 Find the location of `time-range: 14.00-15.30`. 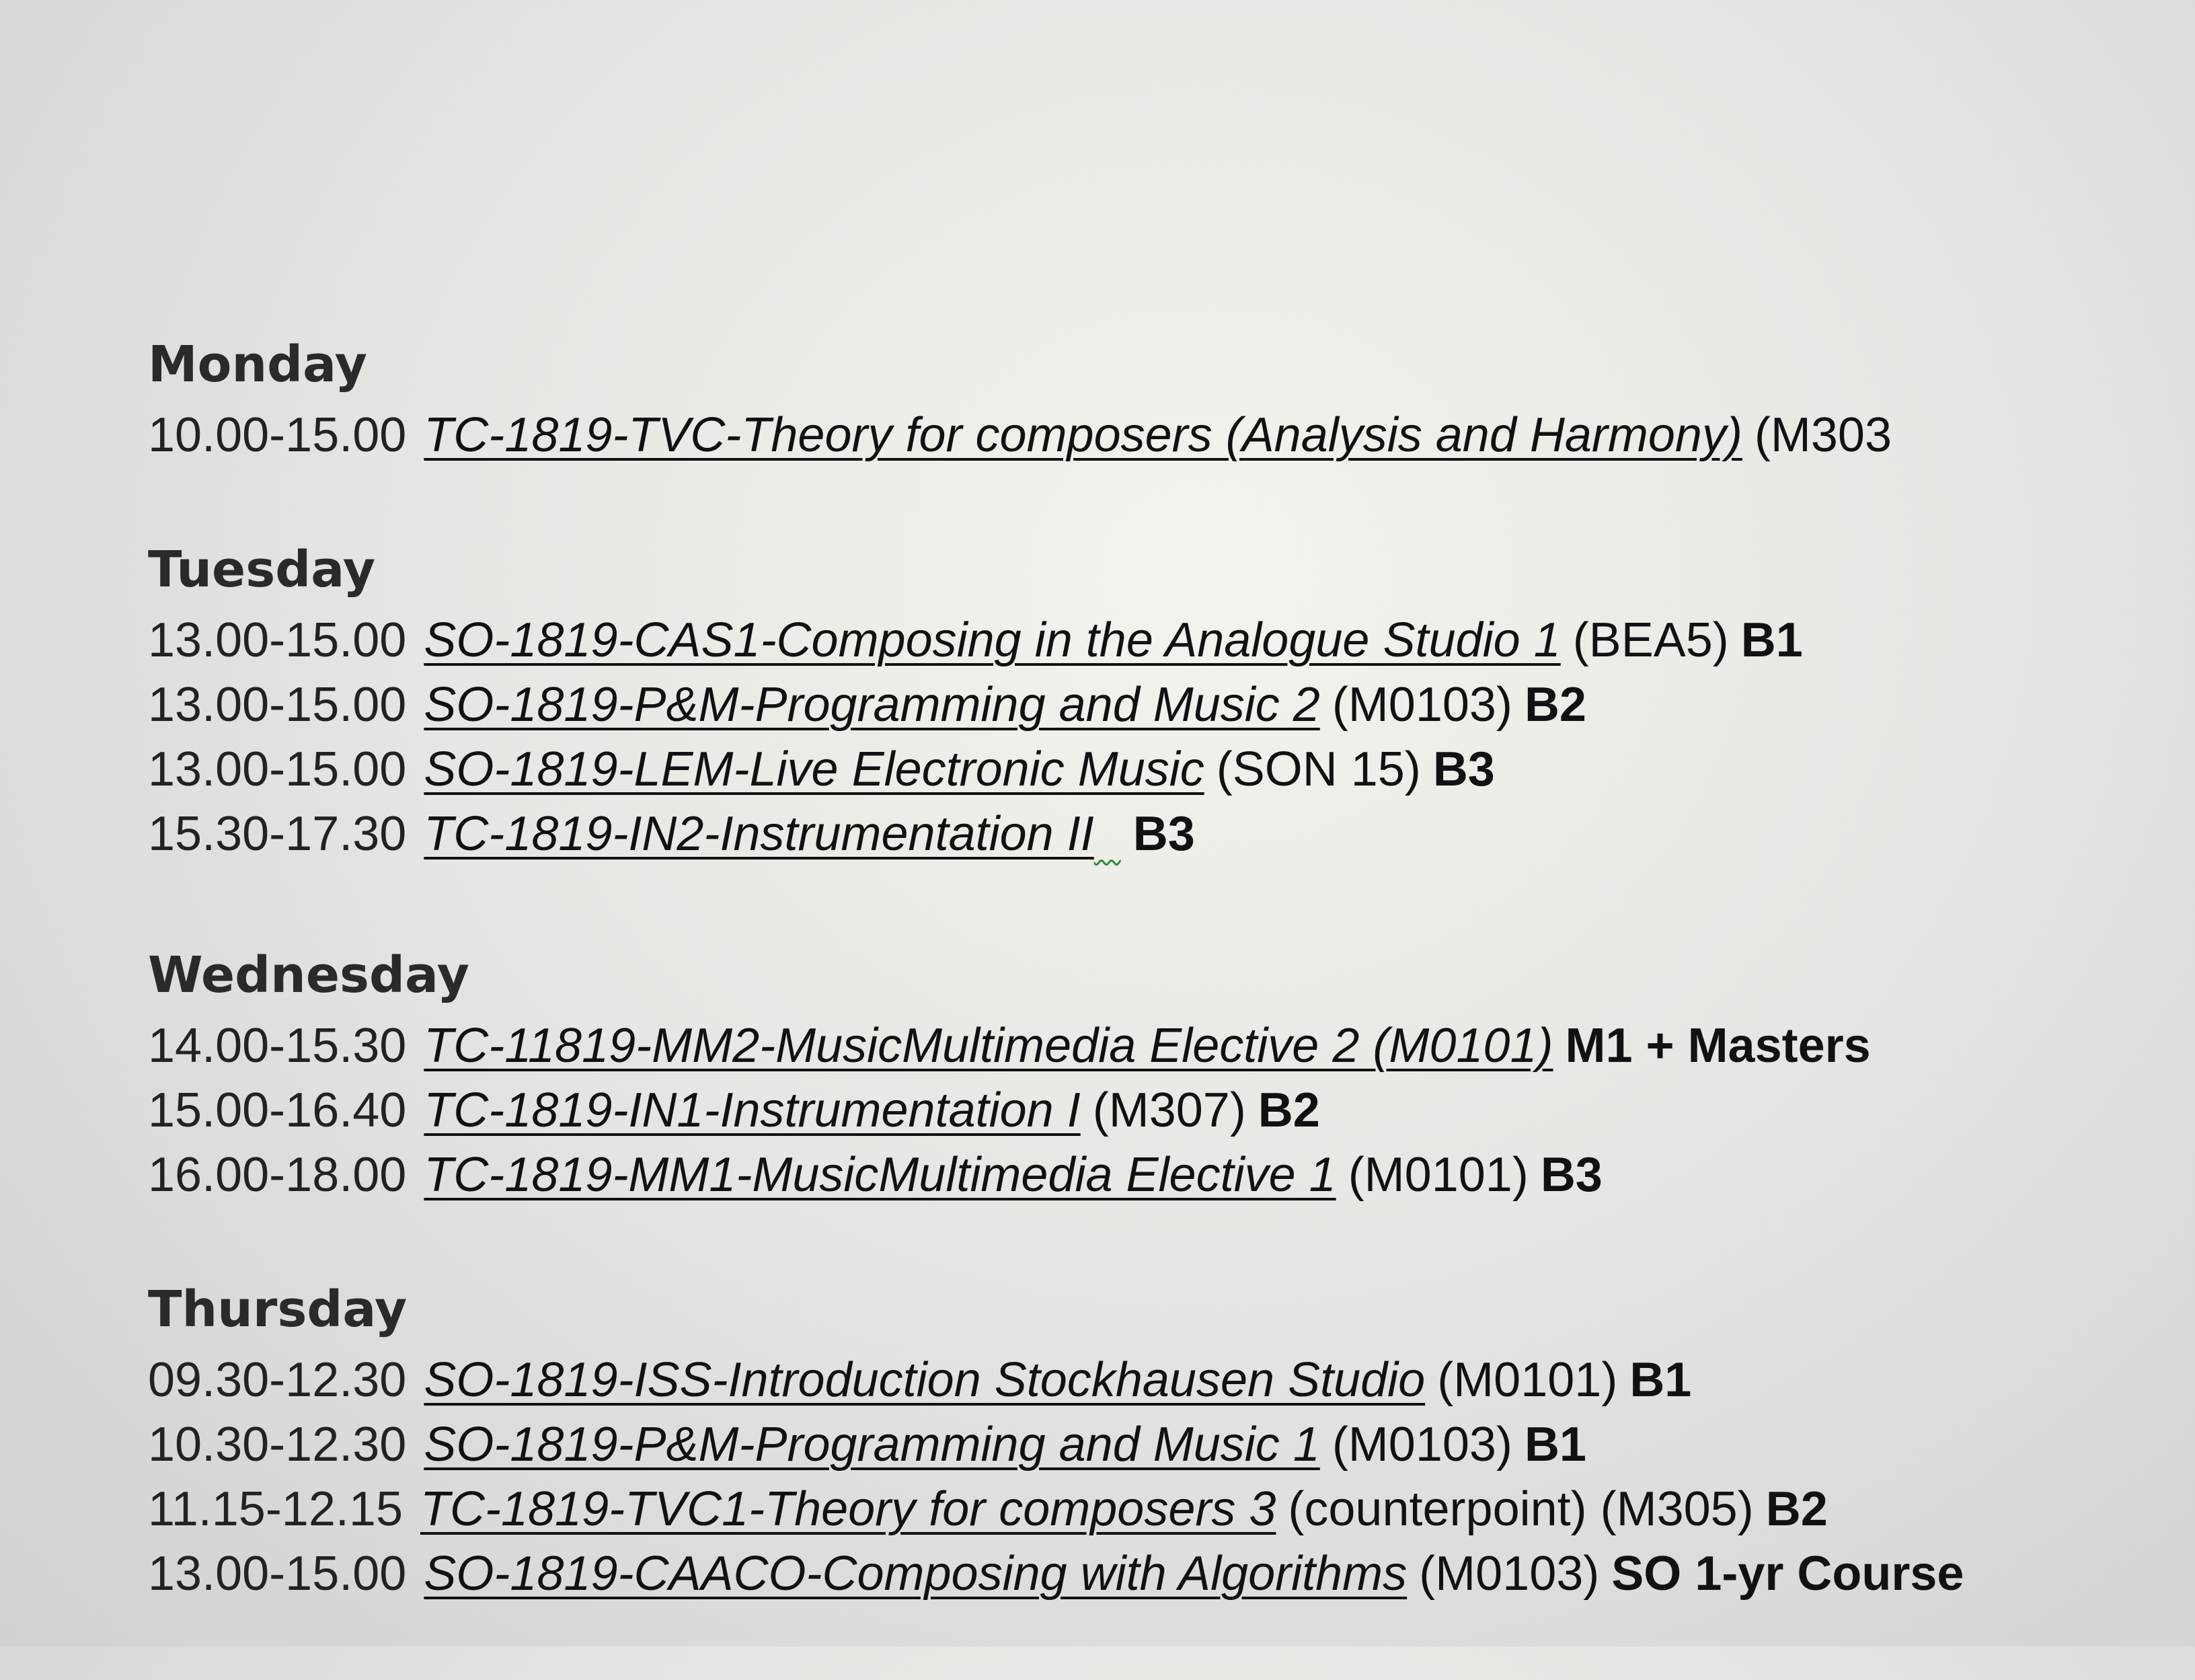

time-range: 14.00-15.30 is located at coordinates (277, 1046).